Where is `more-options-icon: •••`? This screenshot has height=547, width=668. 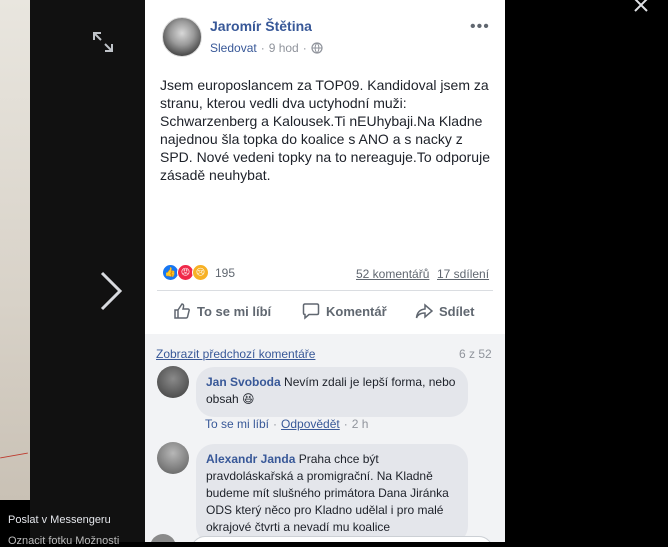
more-options-icon: ••• is located at coordinates (480, 27).